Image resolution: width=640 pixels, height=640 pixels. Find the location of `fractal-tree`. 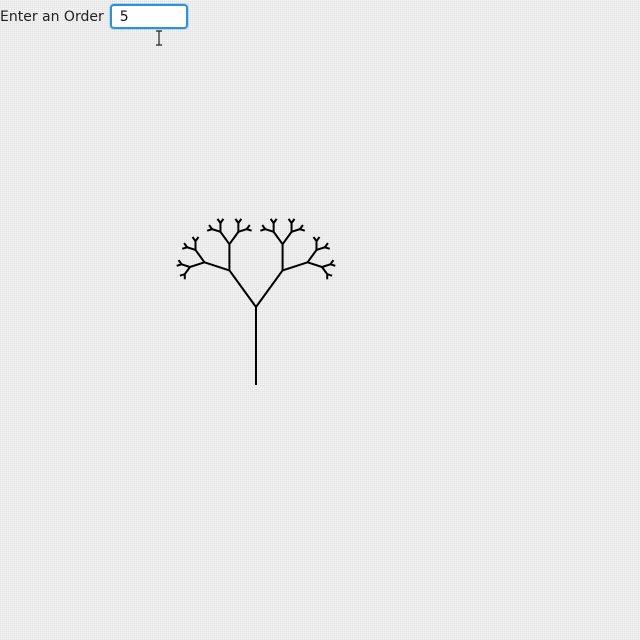

fractal-tree is located at coordinates (256, 301).